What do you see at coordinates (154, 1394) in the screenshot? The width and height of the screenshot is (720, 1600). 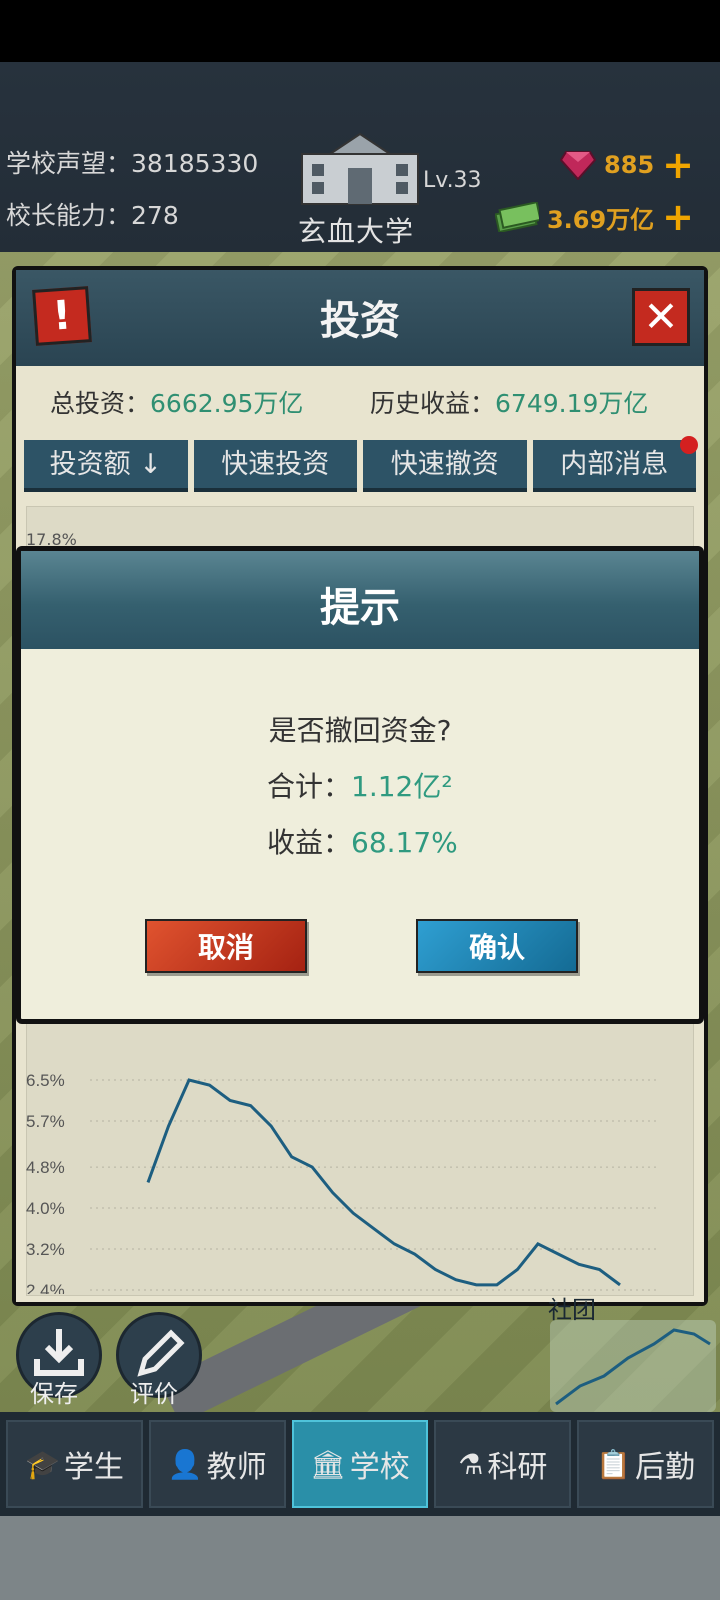 I see `rate-label: 评价` at bounding box center [154, 1394].